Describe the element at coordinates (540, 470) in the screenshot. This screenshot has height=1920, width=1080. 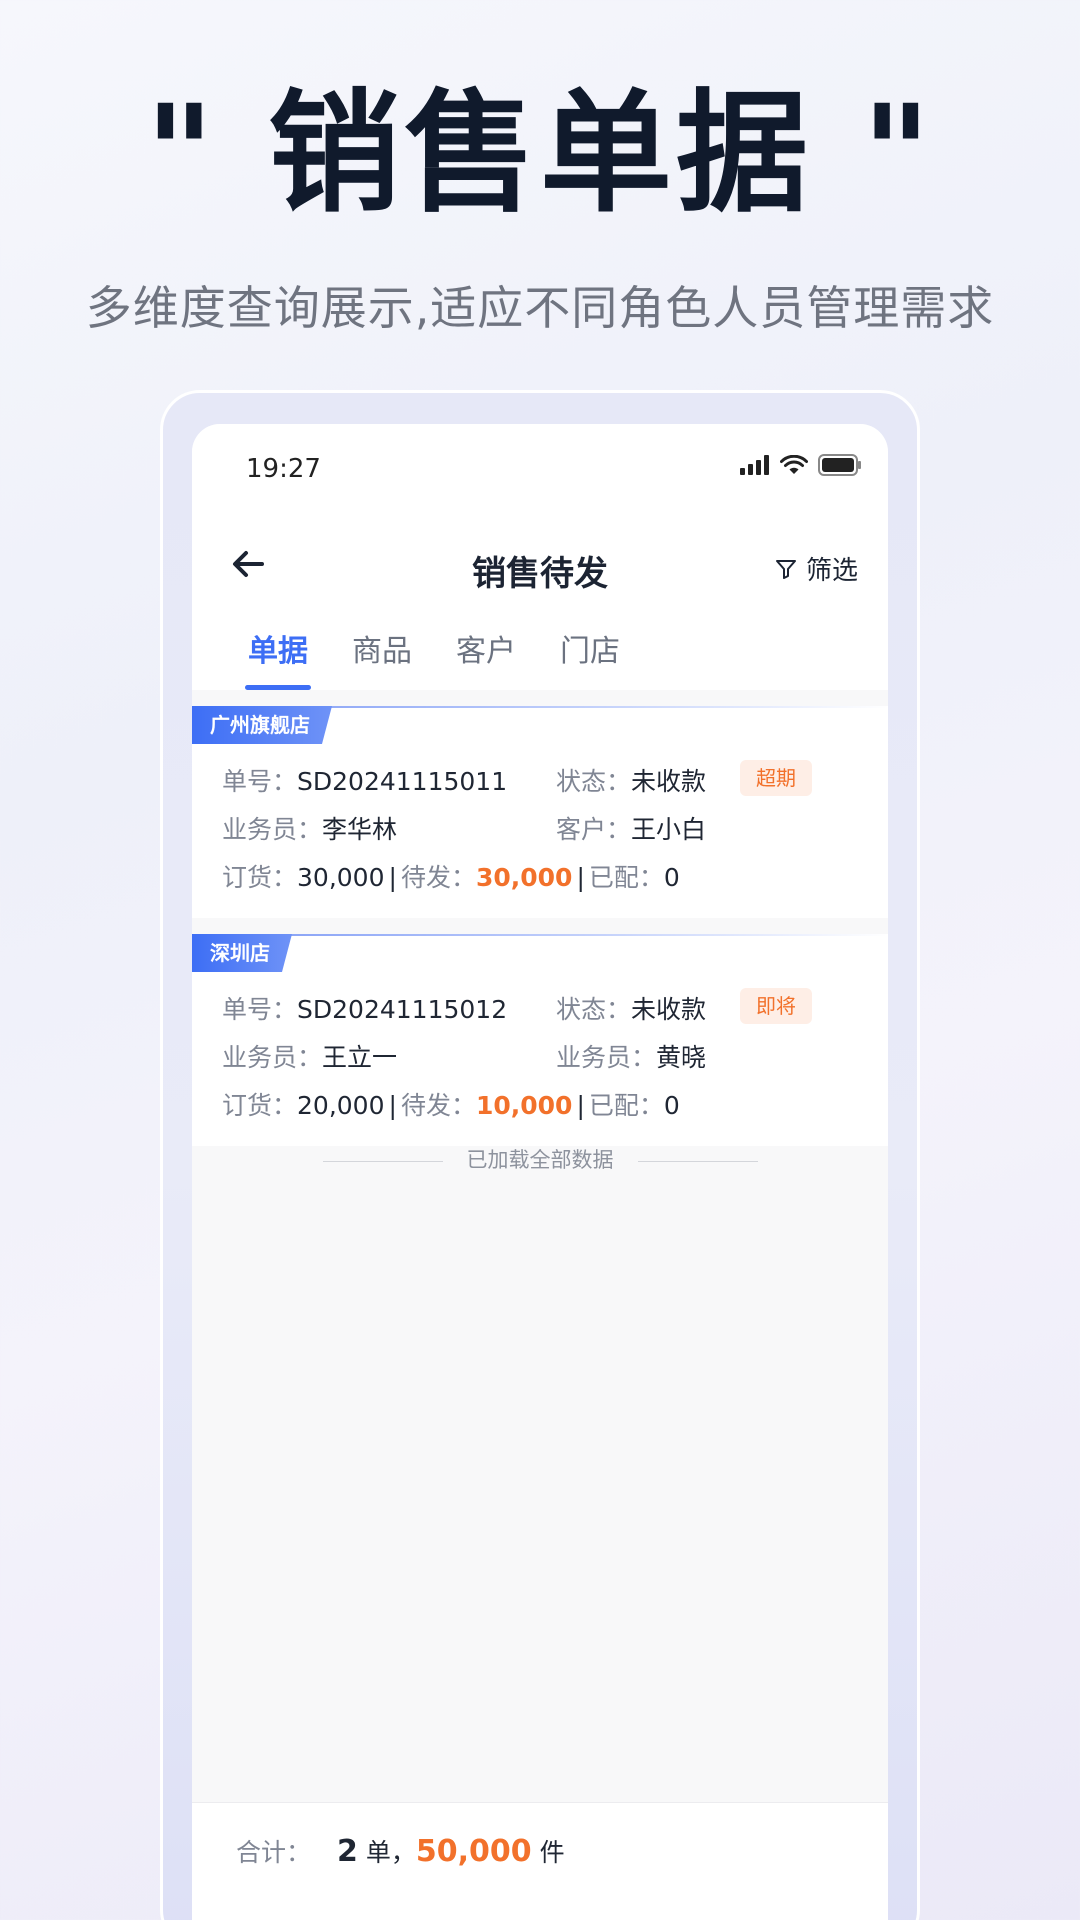
I see `status-bar: 19:27` at that location.